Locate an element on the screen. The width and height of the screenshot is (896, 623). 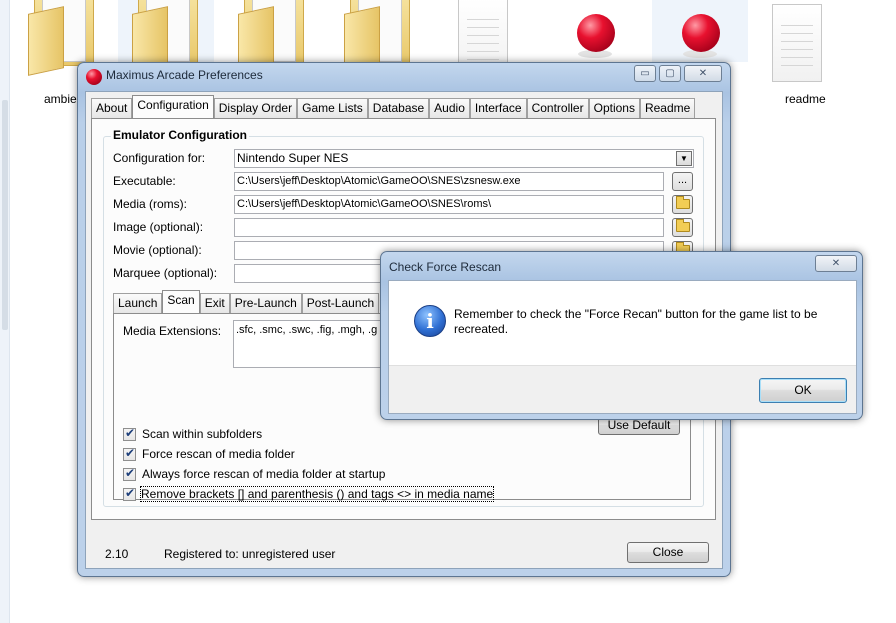
force-rescan-checkbox is located at coordinates (129, 453).